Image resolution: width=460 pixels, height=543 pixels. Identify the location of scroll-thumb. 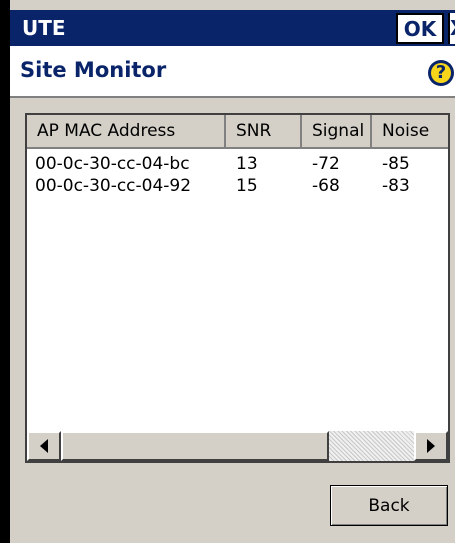
(195, 446).